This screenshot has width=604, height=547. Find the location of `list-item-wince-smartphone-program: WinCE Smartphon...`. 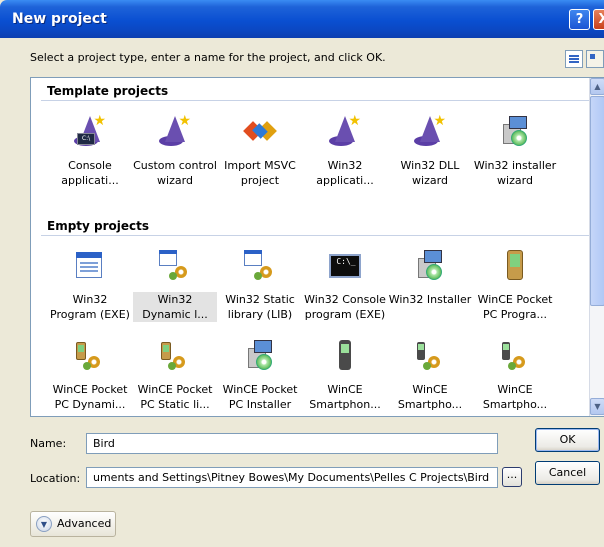

list-item-wince-smartphone-program: WinCE Smartphon... is located at coordinates (345, 376).